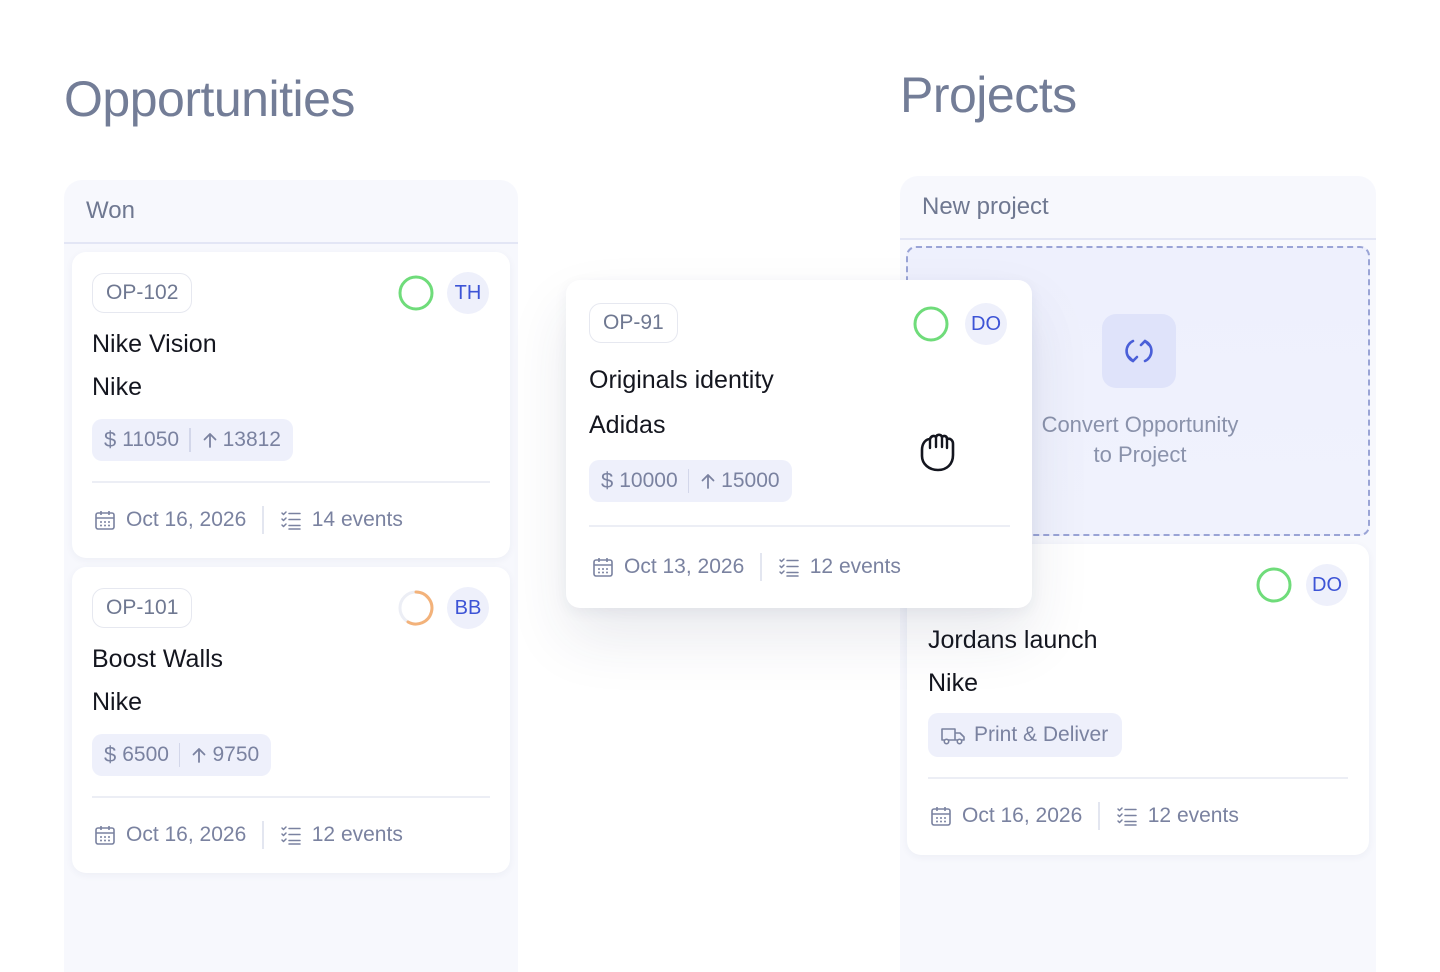 The width and height of the screenshot is (1440, 972). I want to click on card-meta: Oct 13, 2026 12 events, so click(746, 567).